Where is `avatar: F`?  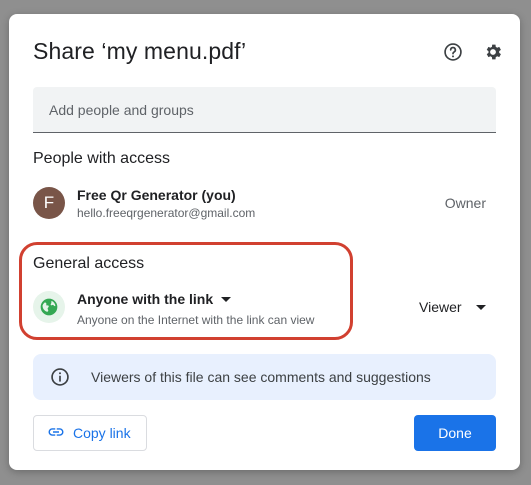
avatar: F is located at coordinates (49, 203).